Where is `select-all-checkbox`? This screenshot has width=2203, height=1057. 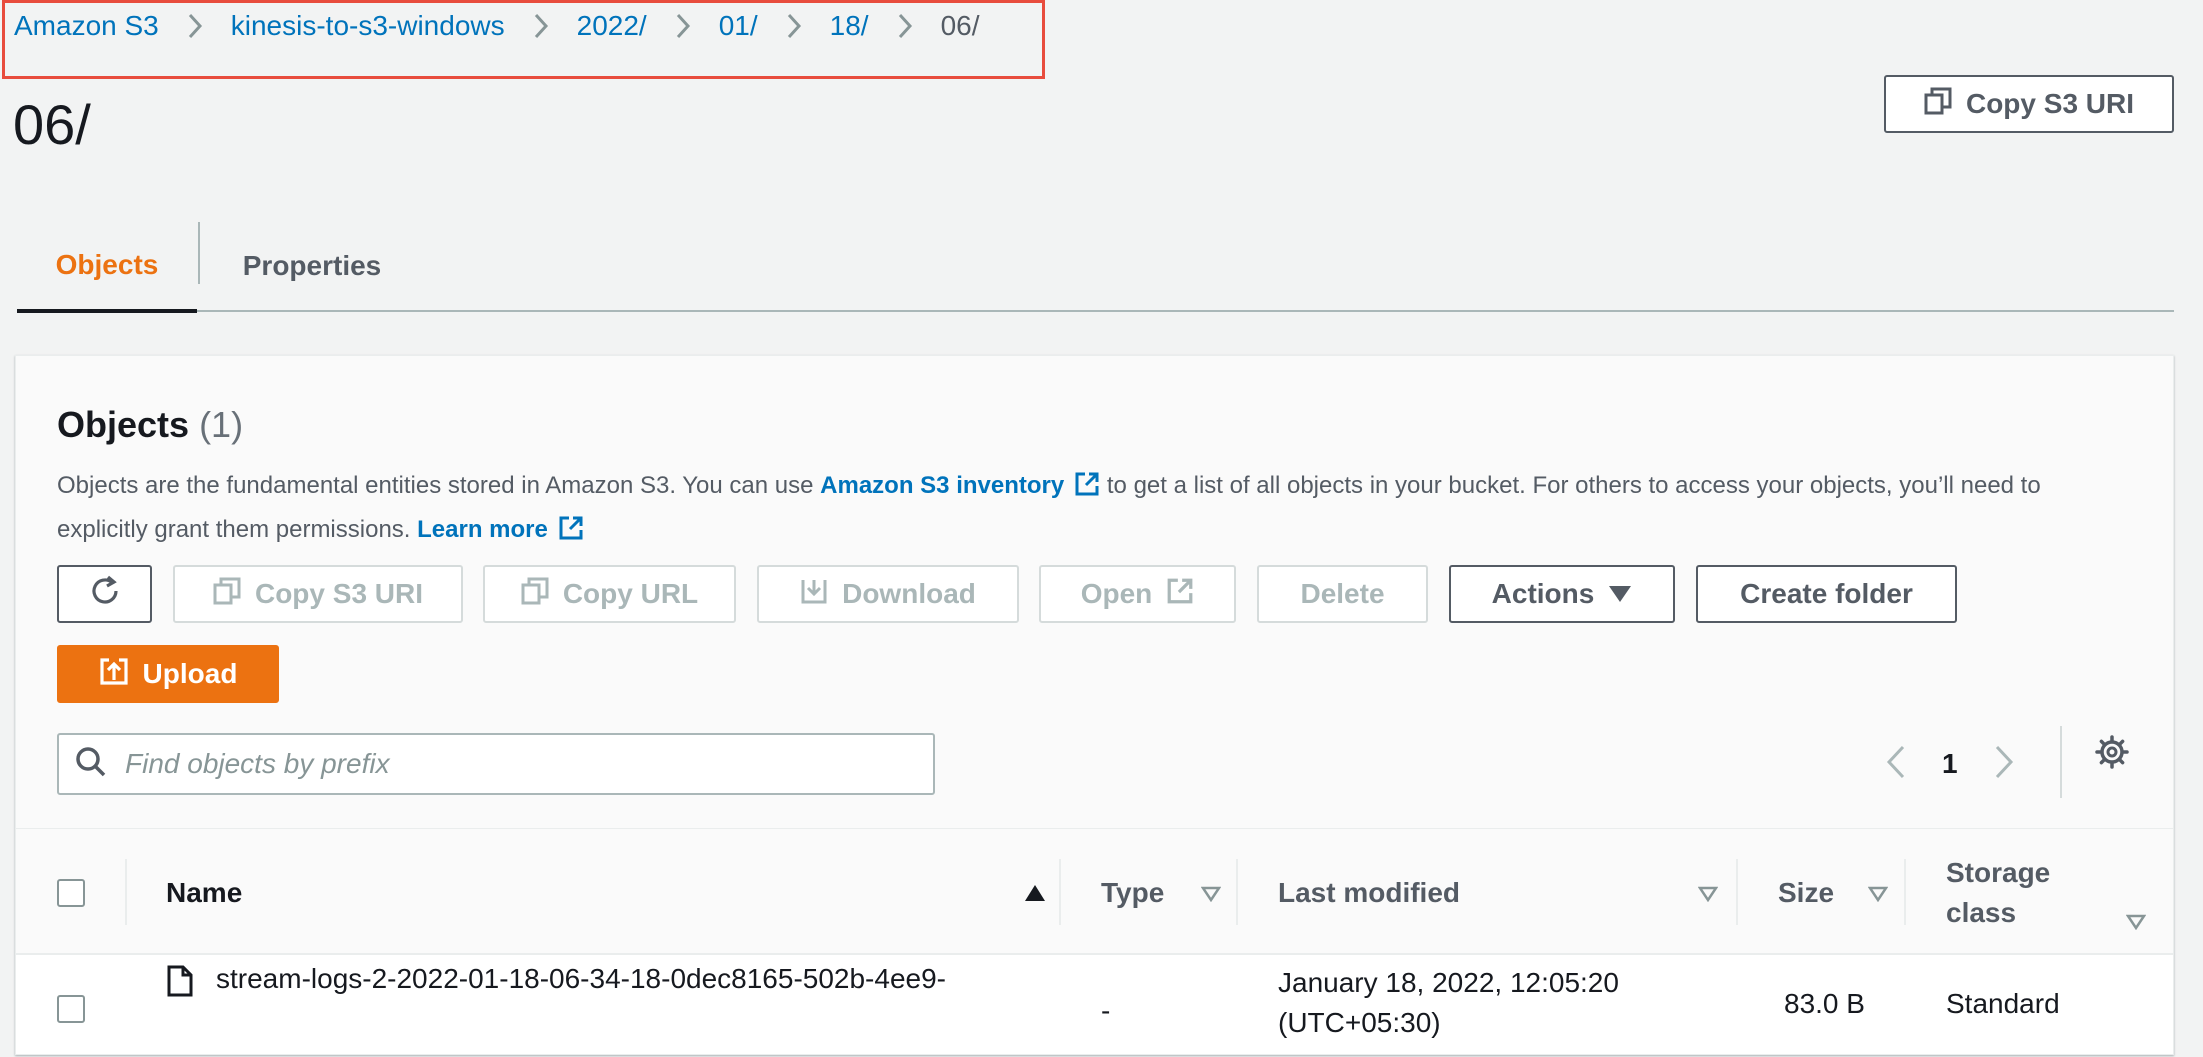 select-all-checkbox is located at coordinates (71, 892).